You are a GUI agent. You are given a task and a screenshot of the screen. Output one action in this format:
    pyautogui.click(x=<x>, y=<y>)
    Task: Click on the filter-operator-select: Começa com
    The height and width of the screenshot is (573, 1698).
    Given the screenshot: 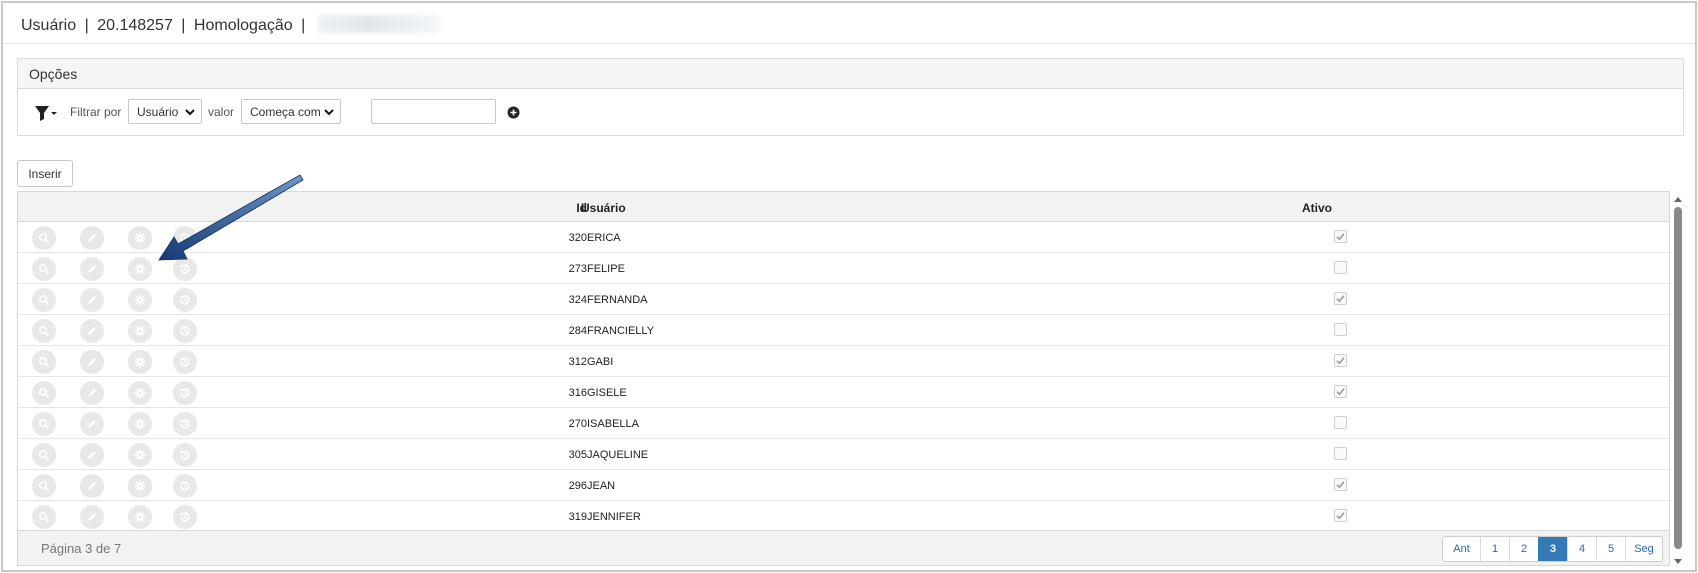 What is the action you would take?
    pyautogui.click(x=291, y=111)
    